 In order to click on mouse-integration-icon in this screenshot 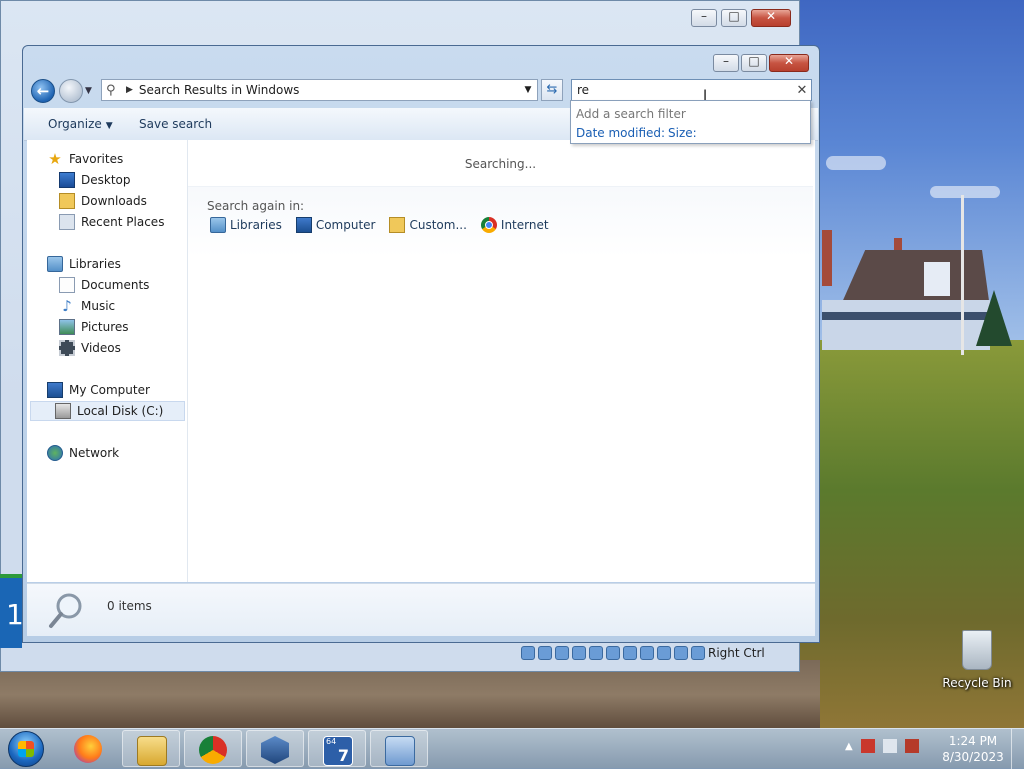, I will do `click(681, 653)`.